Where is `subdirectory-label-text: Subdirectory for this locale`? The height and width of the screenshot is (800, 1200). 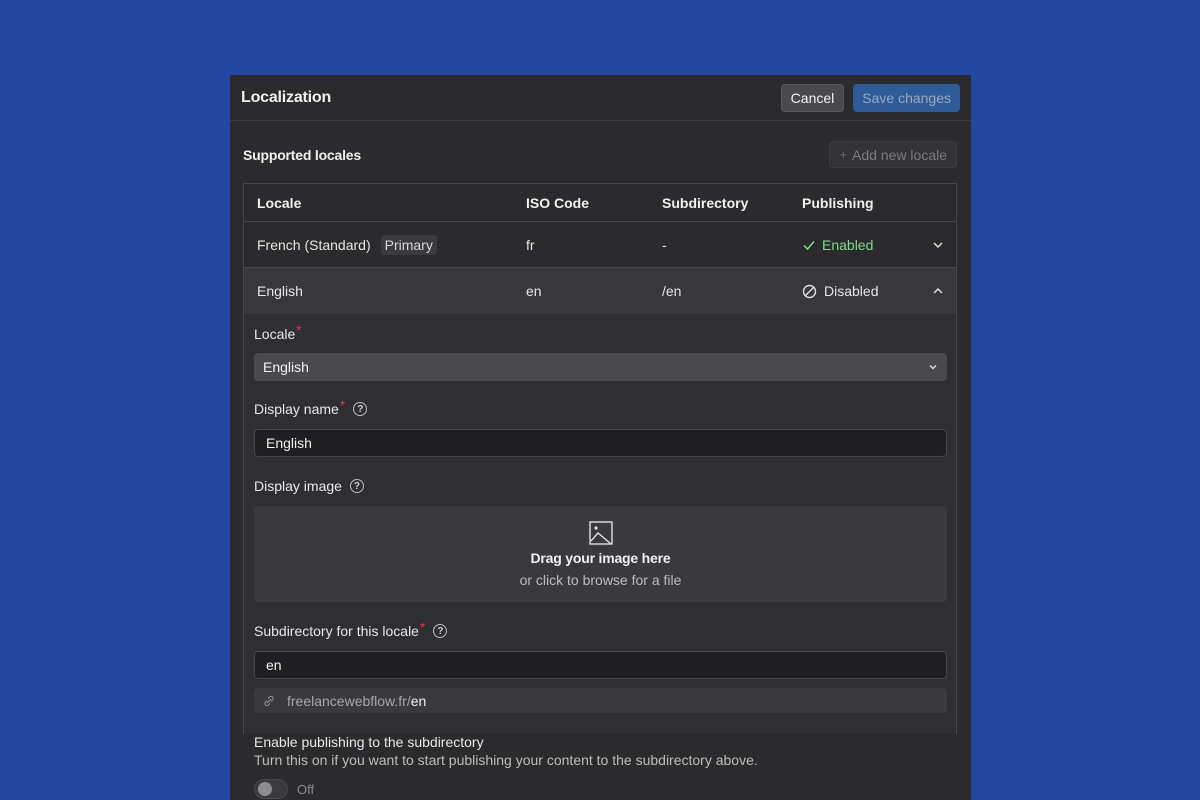 subdirectory-label-text: Subdirectory for this locale is located at coordinates (336, 631).